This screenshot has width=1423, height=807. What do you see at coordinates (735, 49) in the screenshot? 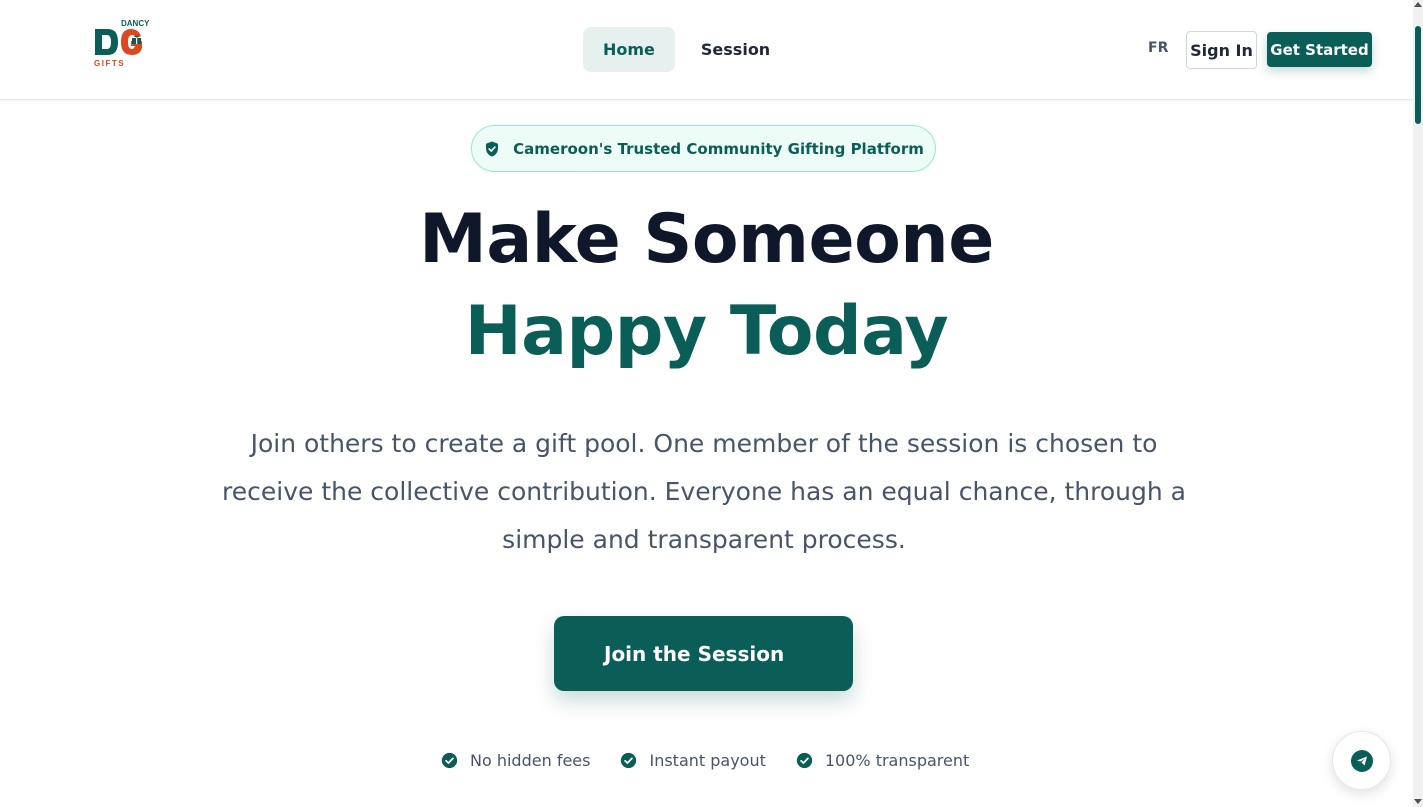
I see `nav-item-session: Session` at bounding box center [735, 49].